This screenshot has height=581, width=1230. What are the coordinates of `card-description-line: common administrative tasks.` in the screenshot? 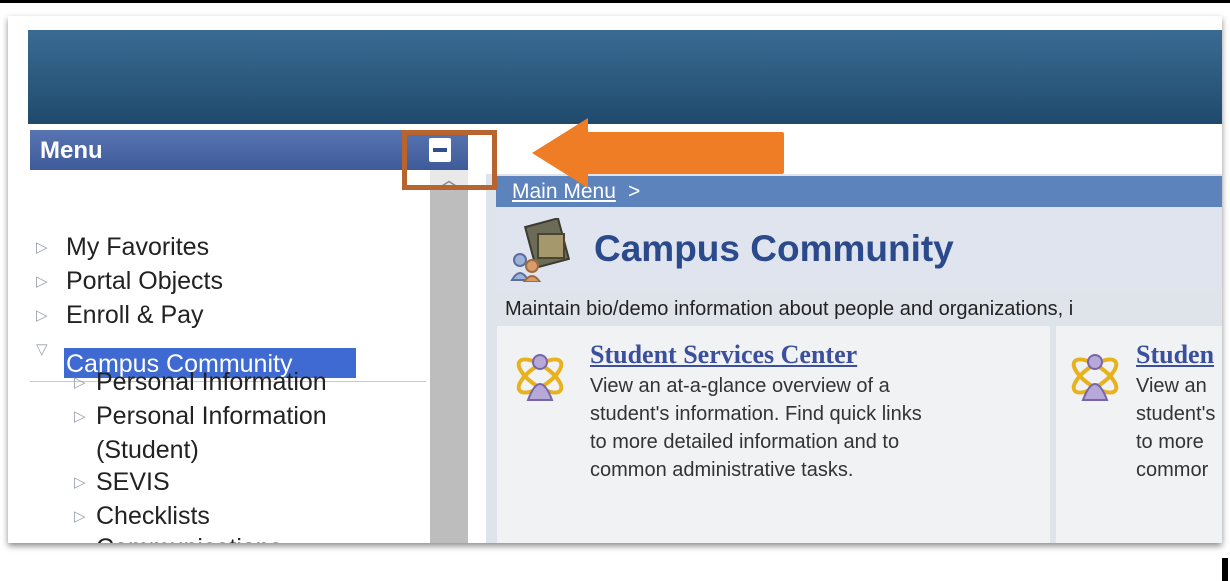 It's located at (722, 470).